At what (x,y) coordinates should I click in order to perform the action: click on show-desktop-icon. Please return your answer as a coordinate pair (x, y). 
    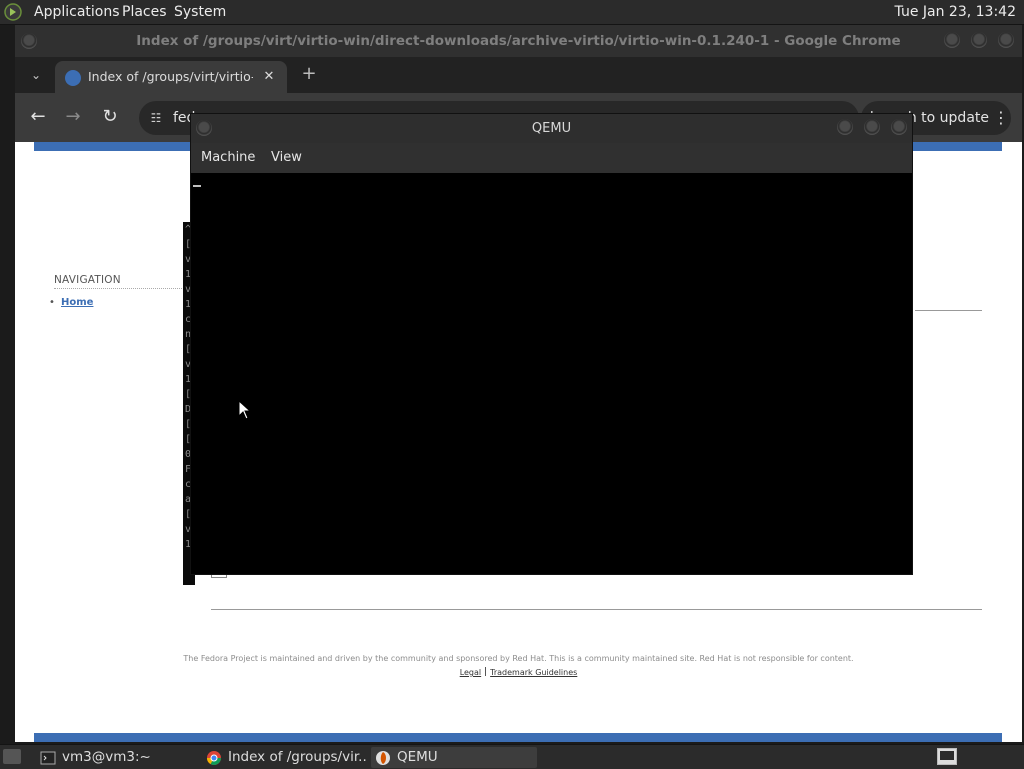
    Looking at the image, I should click on (12, 756).